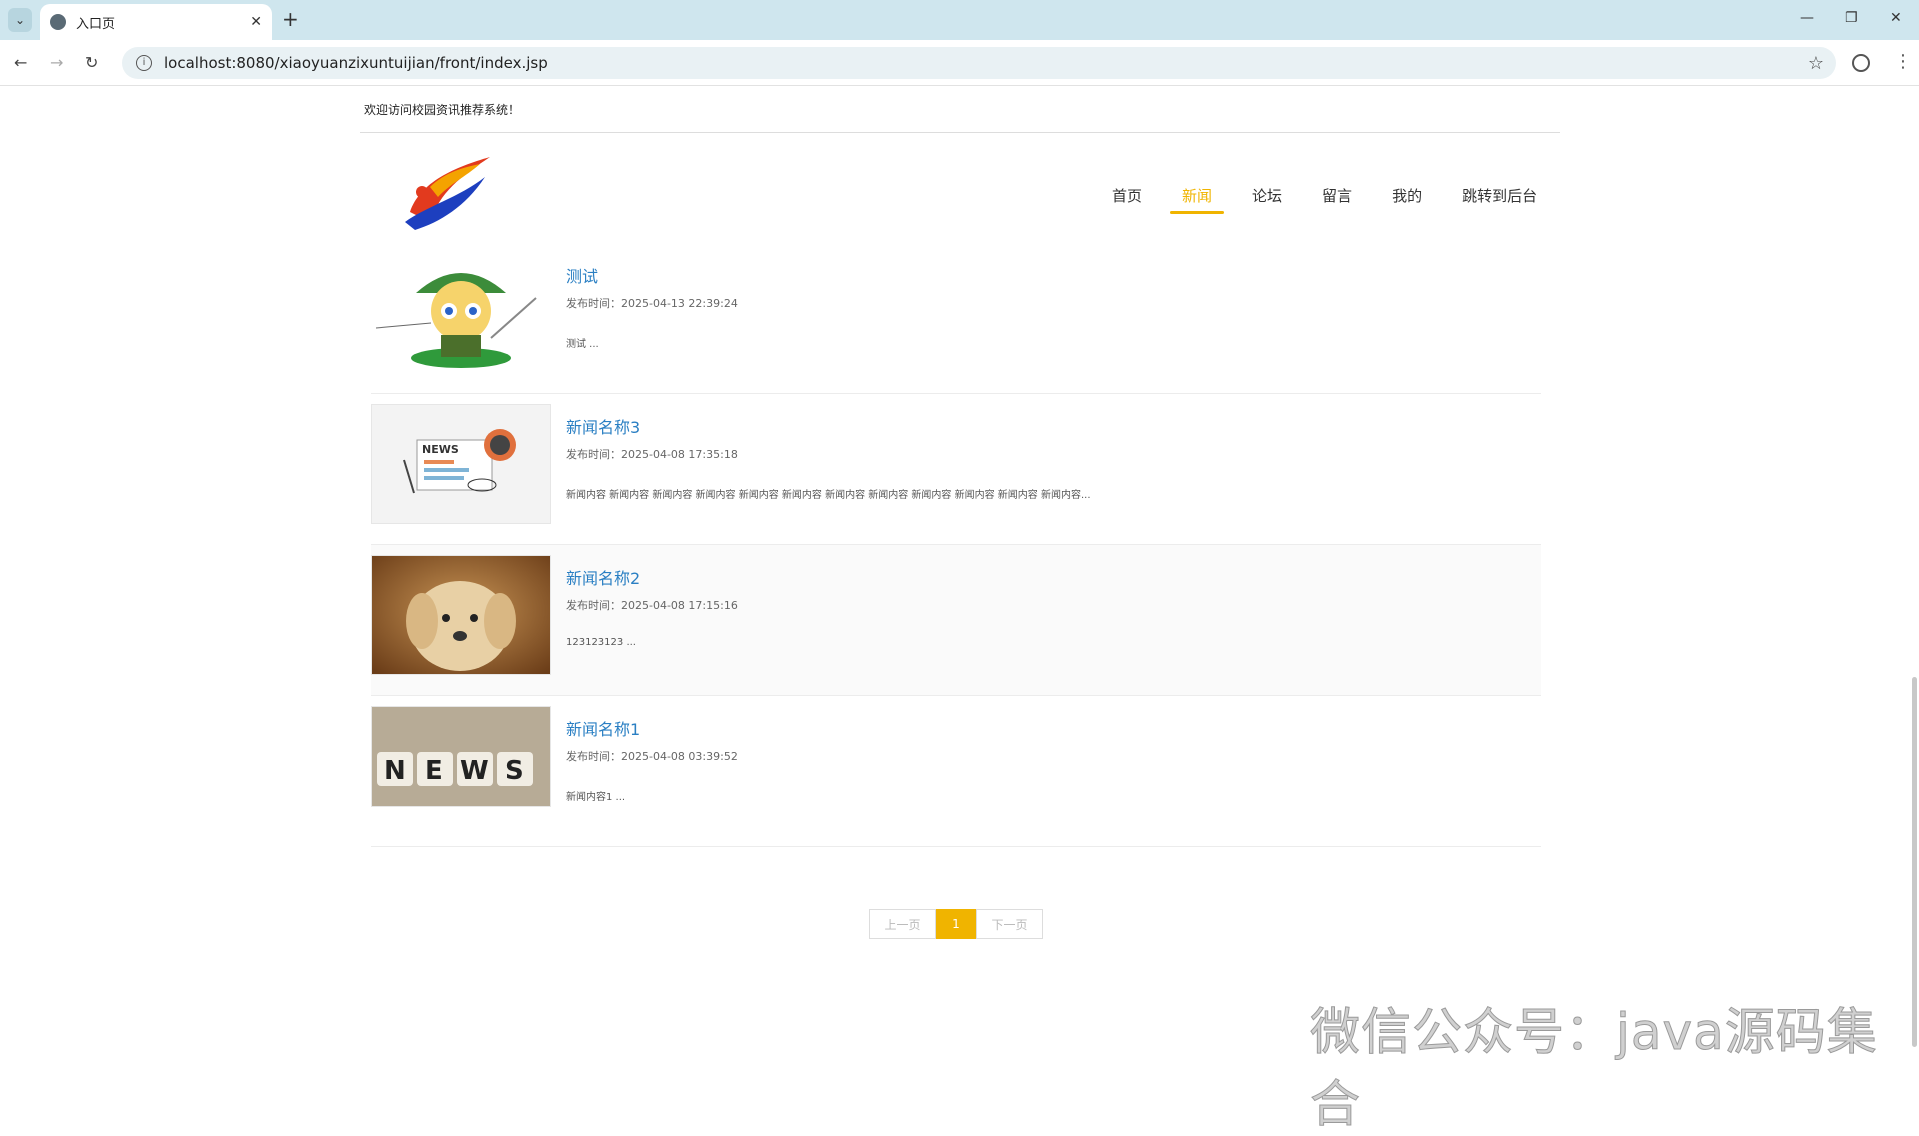 Image resolution: width=1919 pixels, height=1136 pixels. I want to click on profile-icon, so click(1861, 63).